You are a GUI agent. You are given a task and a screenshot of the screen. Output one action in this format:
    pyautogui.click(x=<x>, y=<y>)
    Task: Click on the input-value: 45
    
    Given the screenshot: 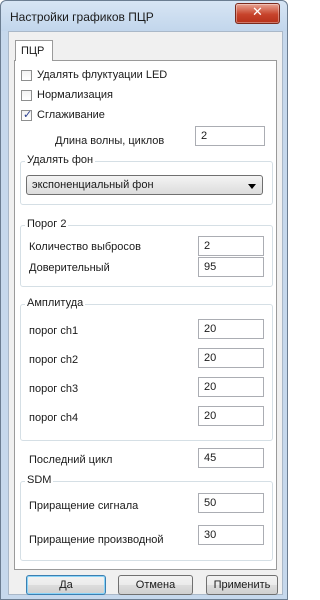 What is the action you would take?
    pyautogui.click(x=210, y=458)
    